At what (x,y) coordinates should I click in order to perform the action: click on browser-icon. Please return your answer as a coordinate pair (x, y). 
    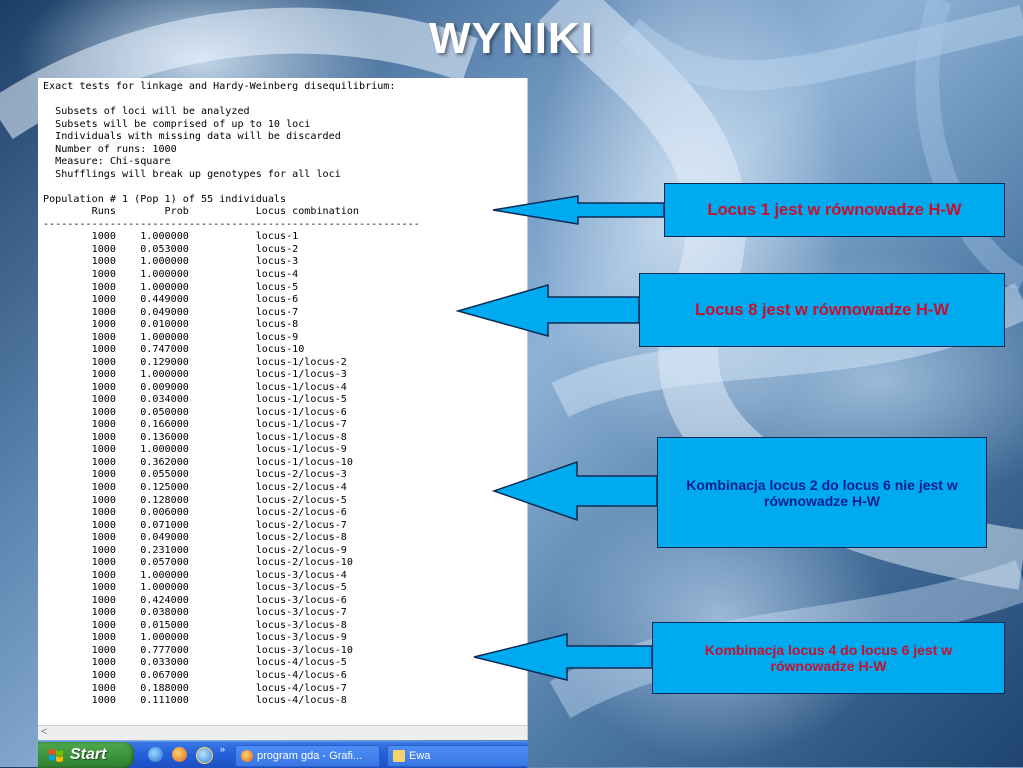
    Looking at the image, I should click on (204, 755).